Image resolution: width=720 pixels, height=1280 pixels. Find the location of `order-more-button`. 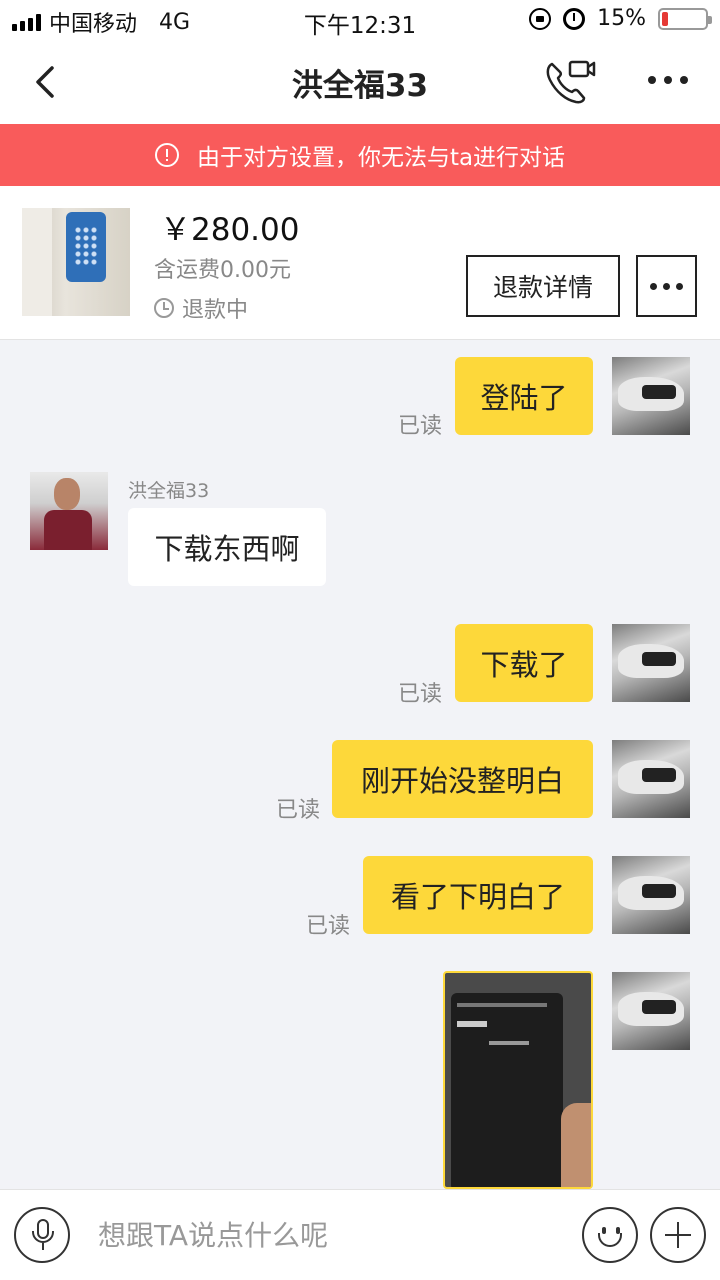

order-more-button is located at coordinates (666, 286).